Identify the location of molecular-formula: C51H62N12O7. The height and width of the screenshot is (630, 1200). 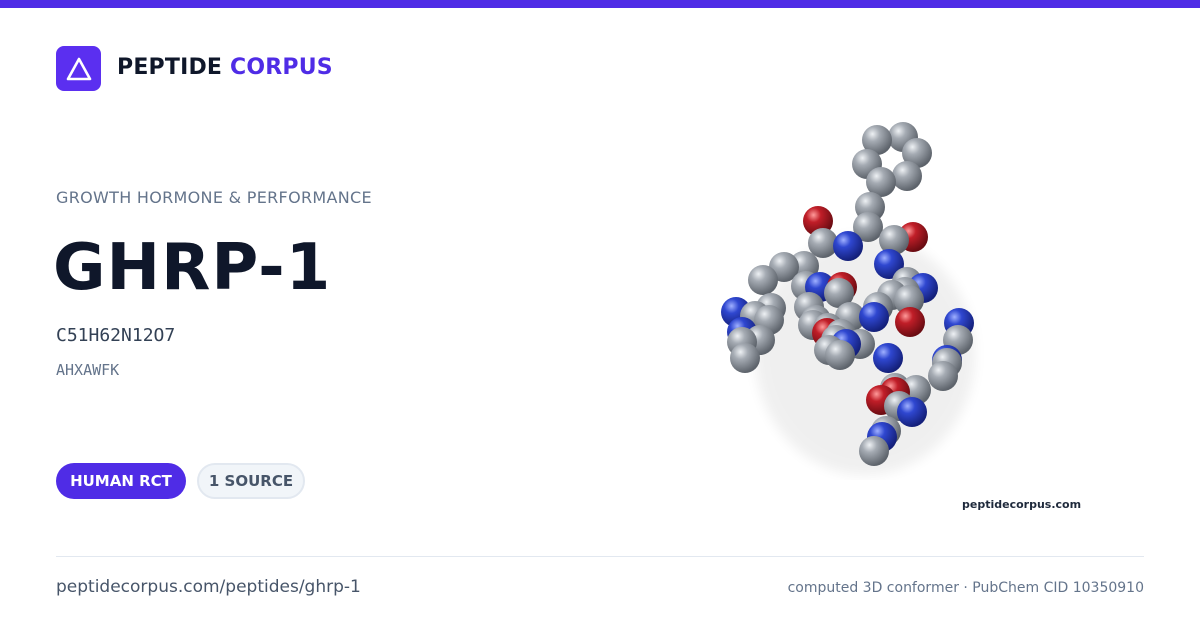
(116, 335).